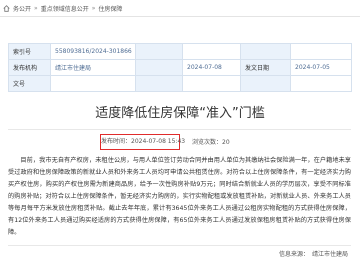  Describe the element at coordinates (110, 8) in the screenshot. I see `breadcrumb-item-housing: 住房保障` at that location.